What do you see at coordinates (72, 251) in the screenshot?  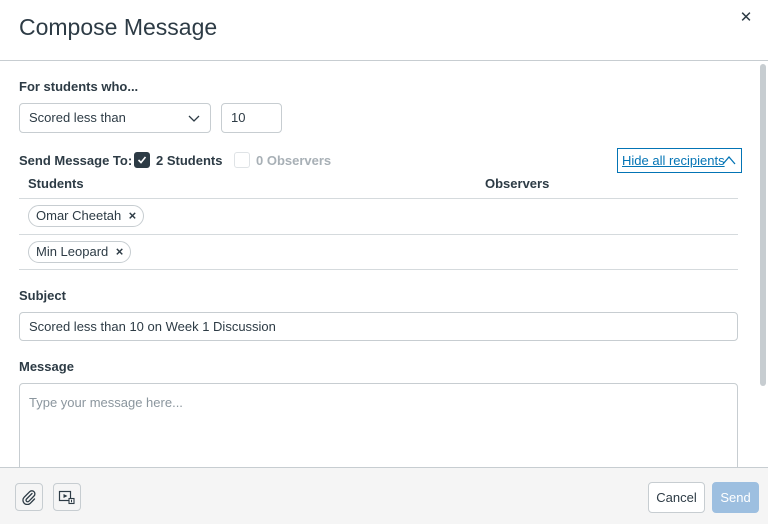 I see `recipient-name: Min Leopard` at bounding box center [72, 251].